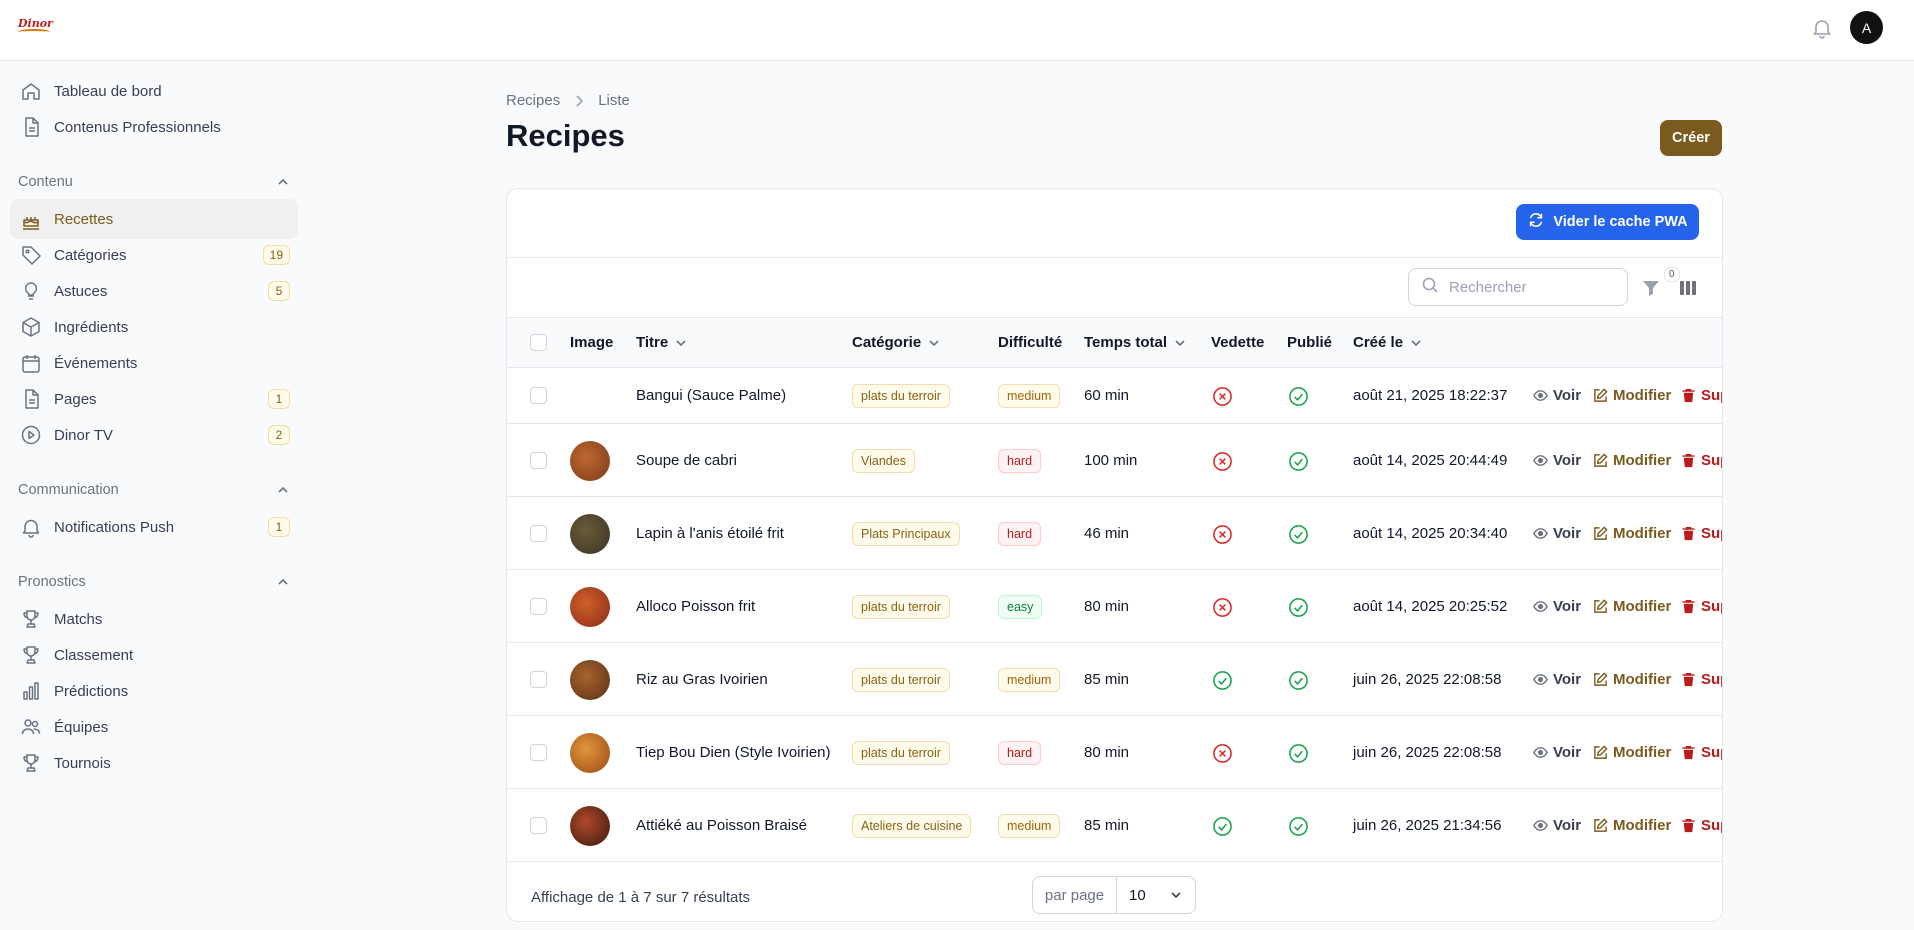 Image resolution: width=1914 pixels, height=930 pixels. I want to click on sidebar-item-label: Recettes, so click(84, 219).